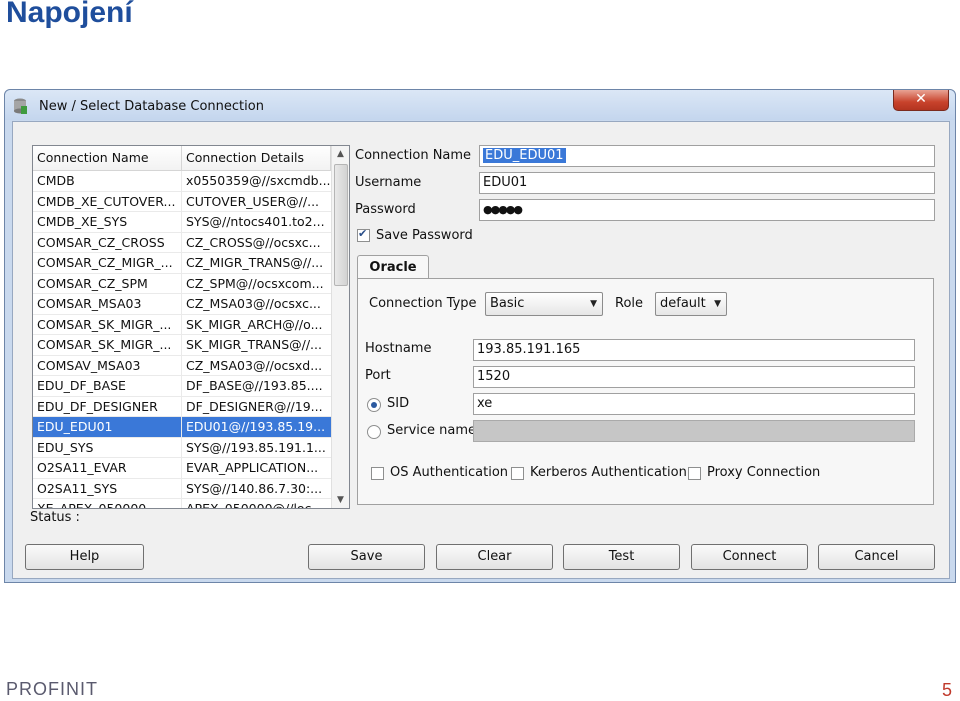 The image size is (960, 701). I want to click on save-button: Save, so click(366, 557).